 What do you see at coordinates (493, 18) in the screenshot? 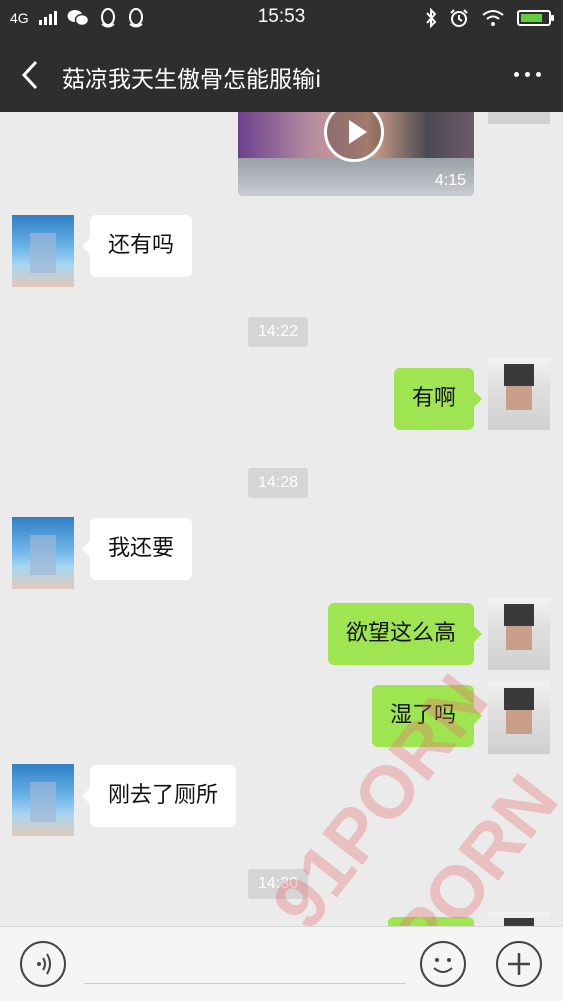
I see `wifi-icon` at bounding box center [493, 18].